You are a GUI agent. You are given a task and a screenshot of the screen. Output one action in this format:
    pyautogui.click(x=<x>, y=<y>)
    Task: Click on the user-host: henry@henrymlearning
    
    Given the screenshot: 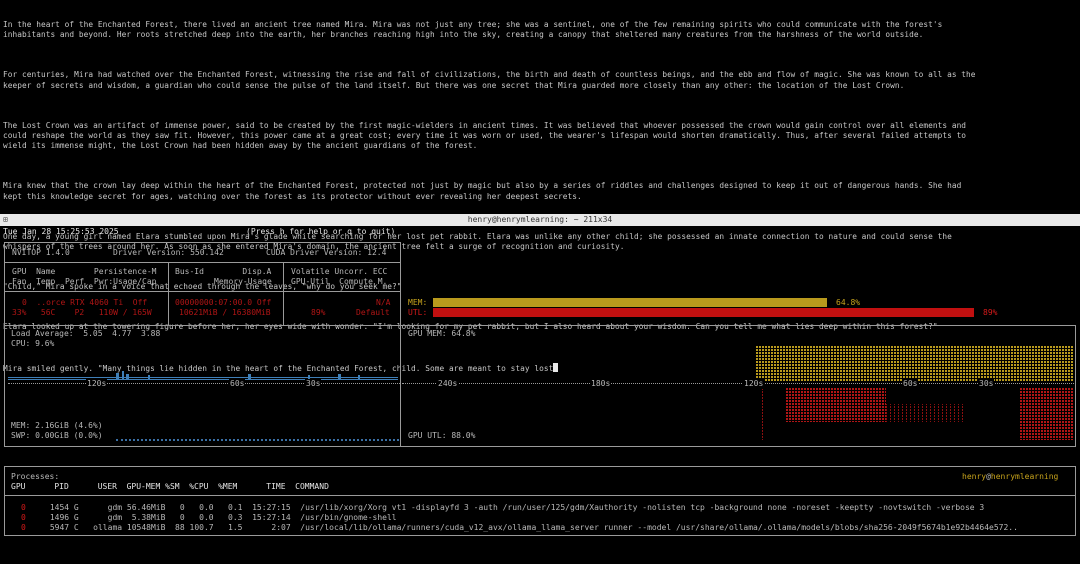 What is the action you would take?
    pyautogui.click(x=1010, y=477)
    